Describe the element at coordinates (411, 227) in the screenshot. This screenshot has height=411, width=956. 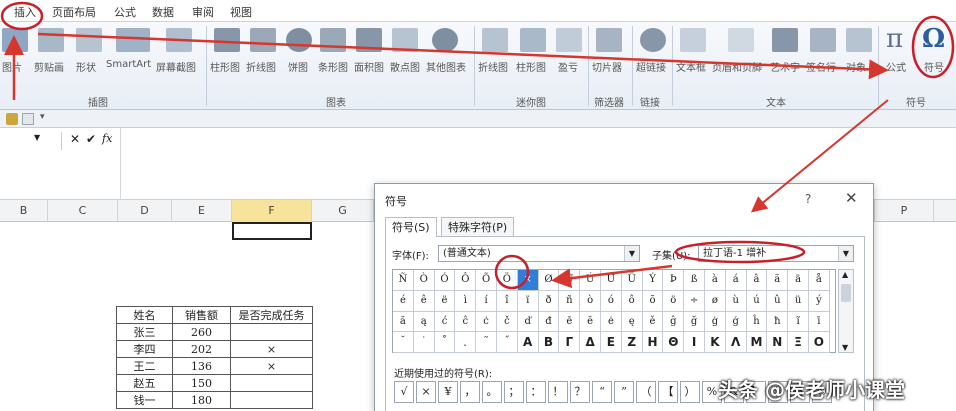
I see `tab-symbols: 符号(S)` at that location.